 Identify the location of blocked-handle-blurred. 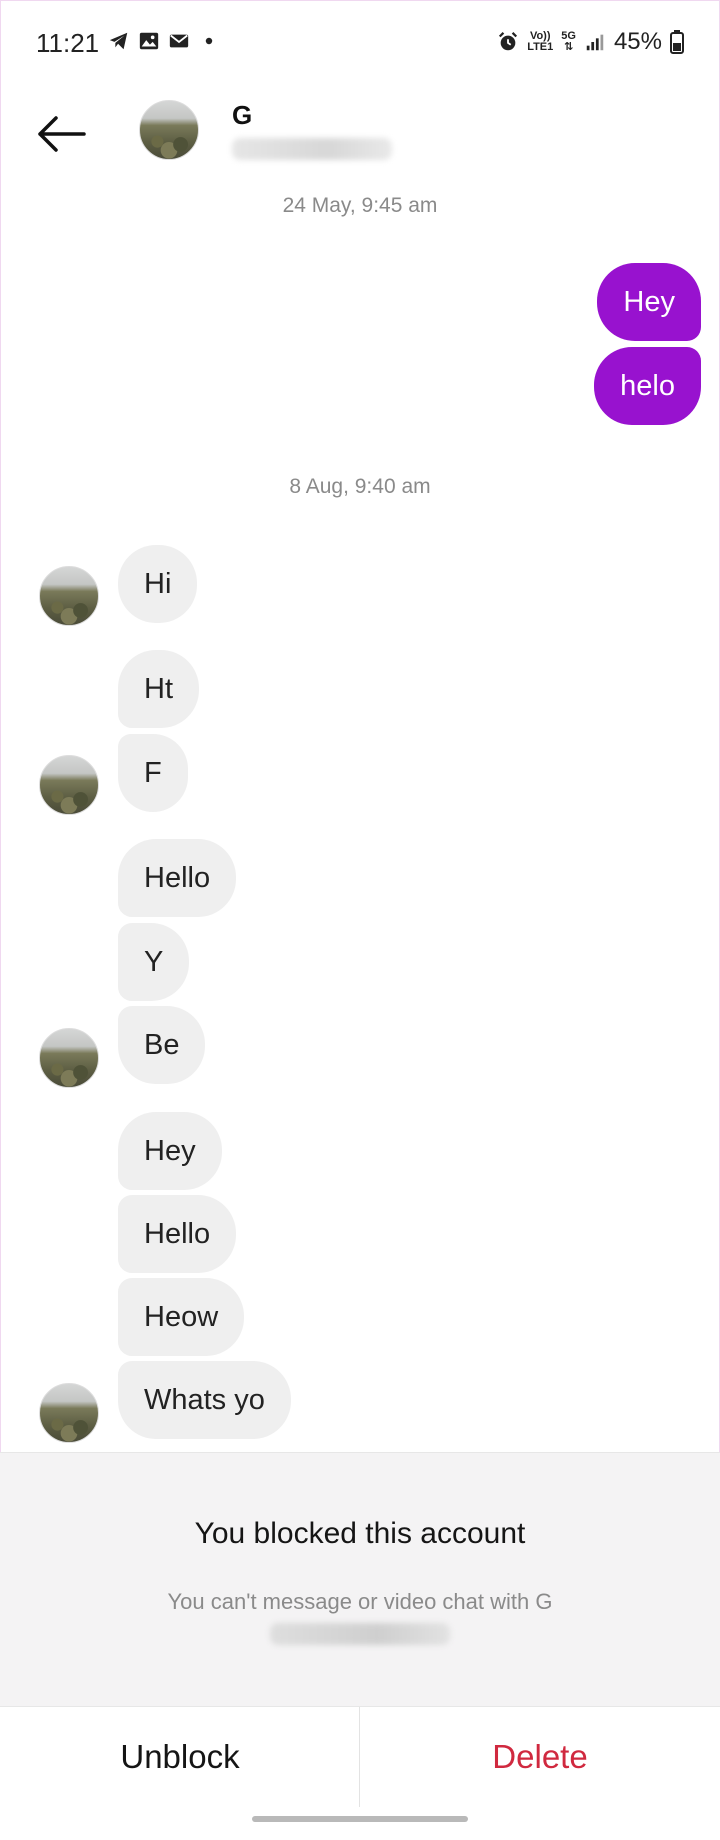
(360, 1634).